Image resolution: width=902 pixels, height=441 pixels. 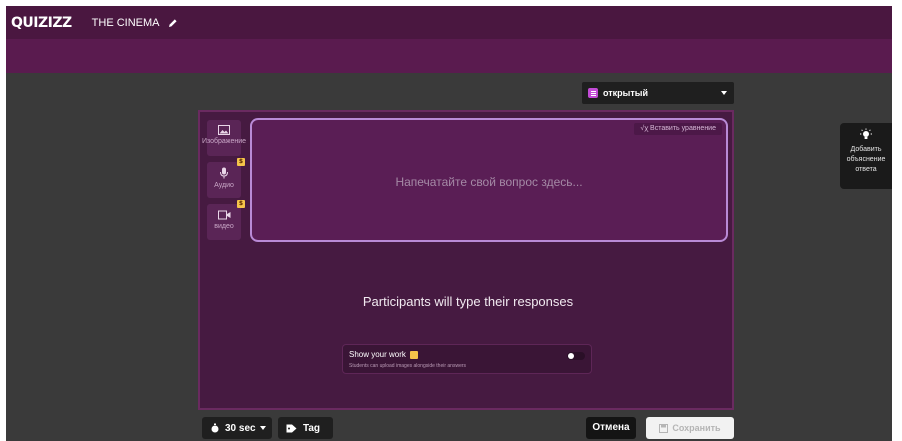 I want to click on stopwatch-icon, so click(x=215, y=428).